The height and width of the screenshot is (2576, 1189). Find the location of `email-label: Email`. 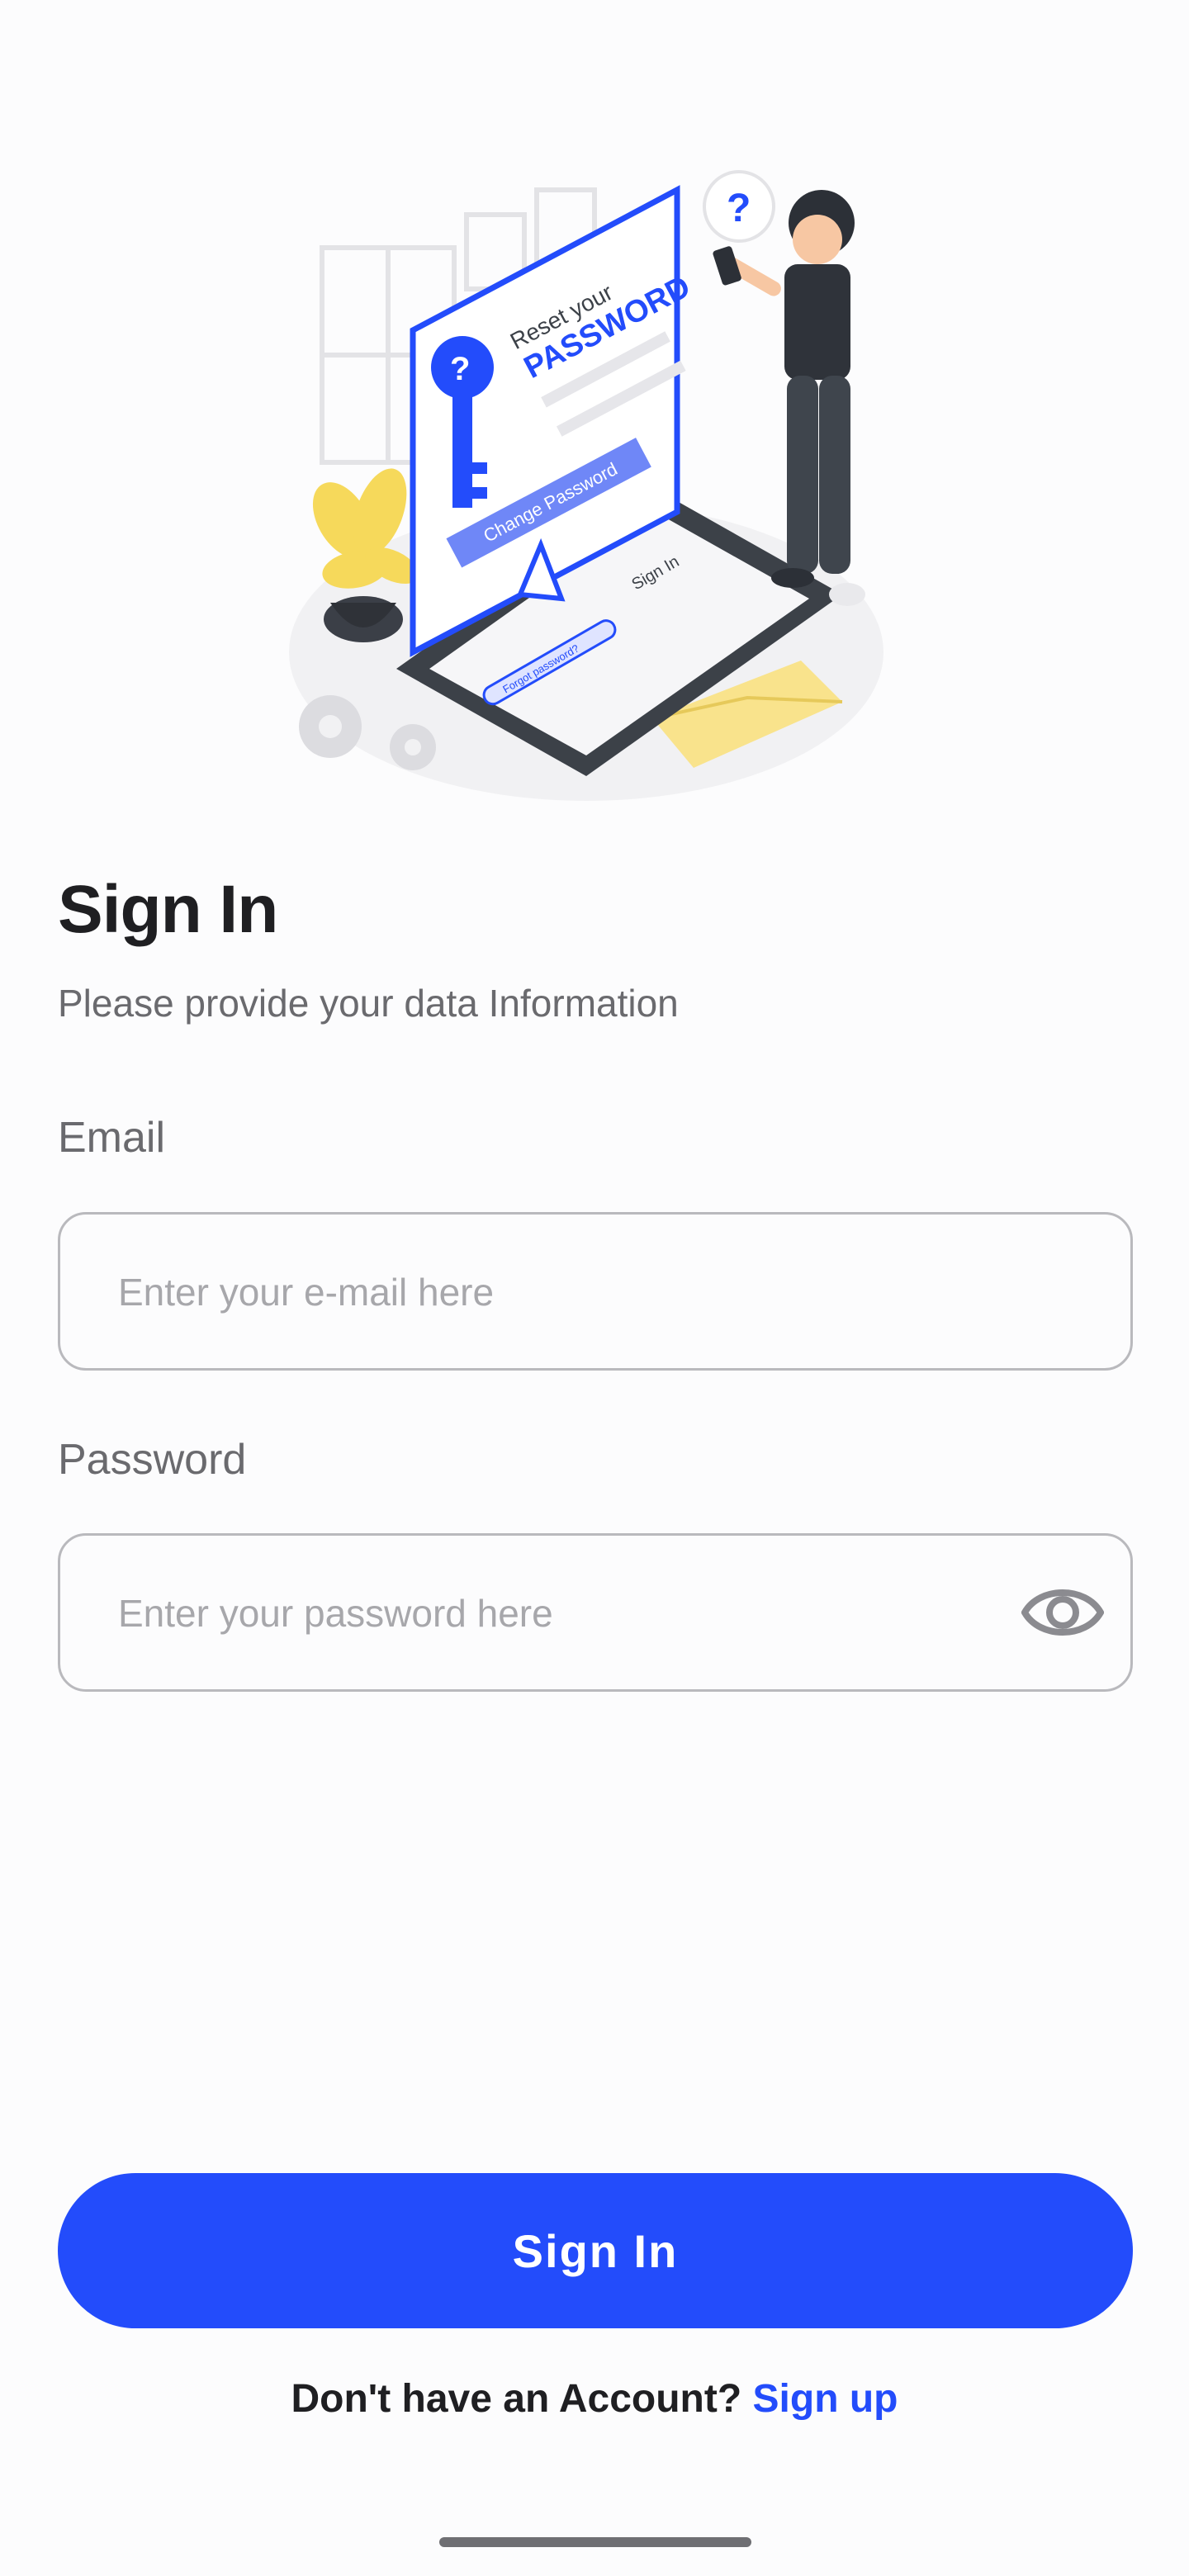

email-label: Email is located at coordinates (112, 1138).